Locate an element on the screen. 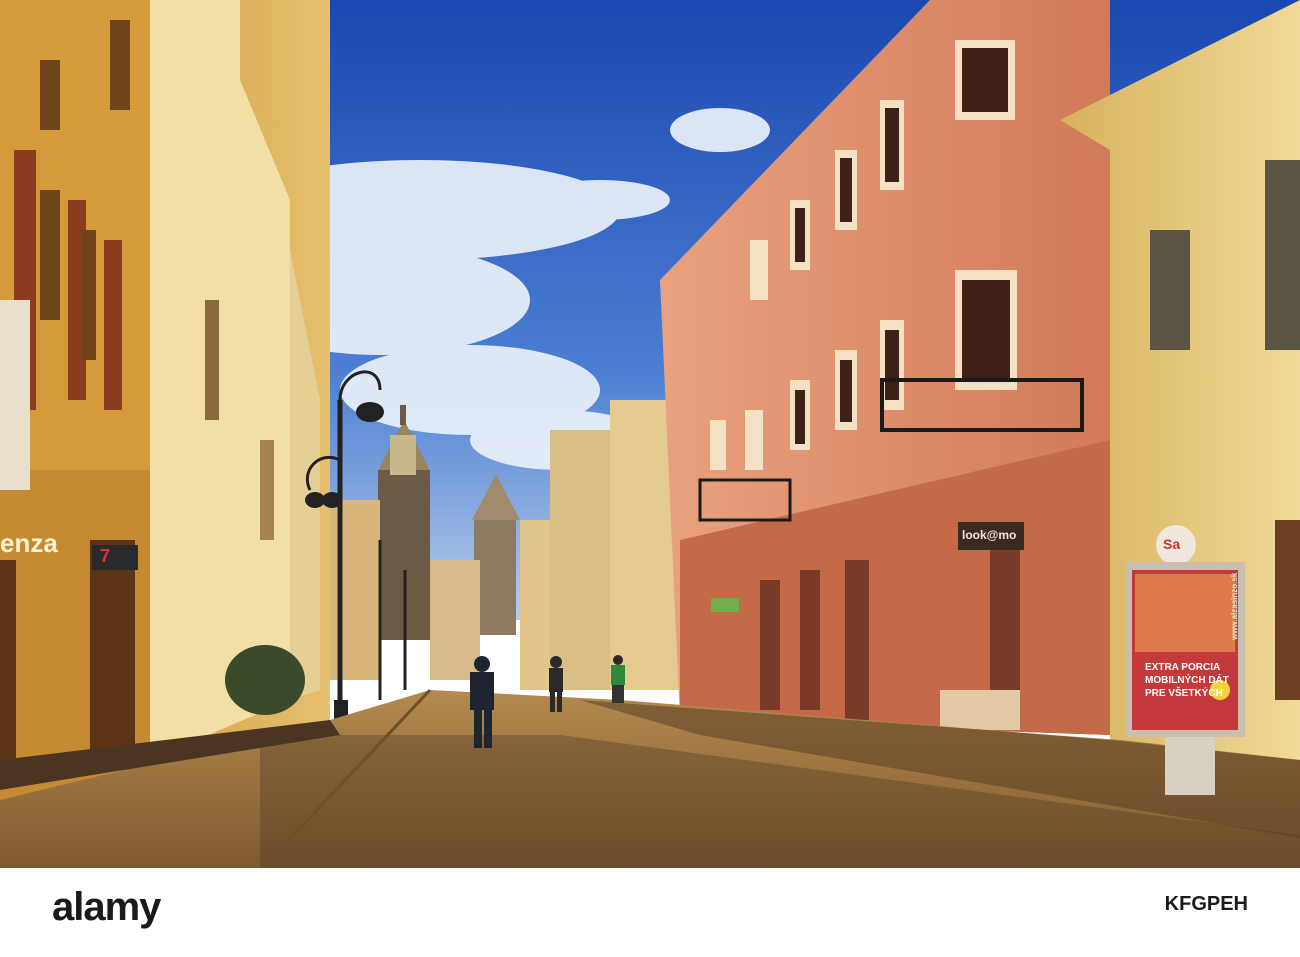 Image resolution: width=1300 pixels, height=957 pixels. salon-sign: Sa is located at coordinates (1172, 544).